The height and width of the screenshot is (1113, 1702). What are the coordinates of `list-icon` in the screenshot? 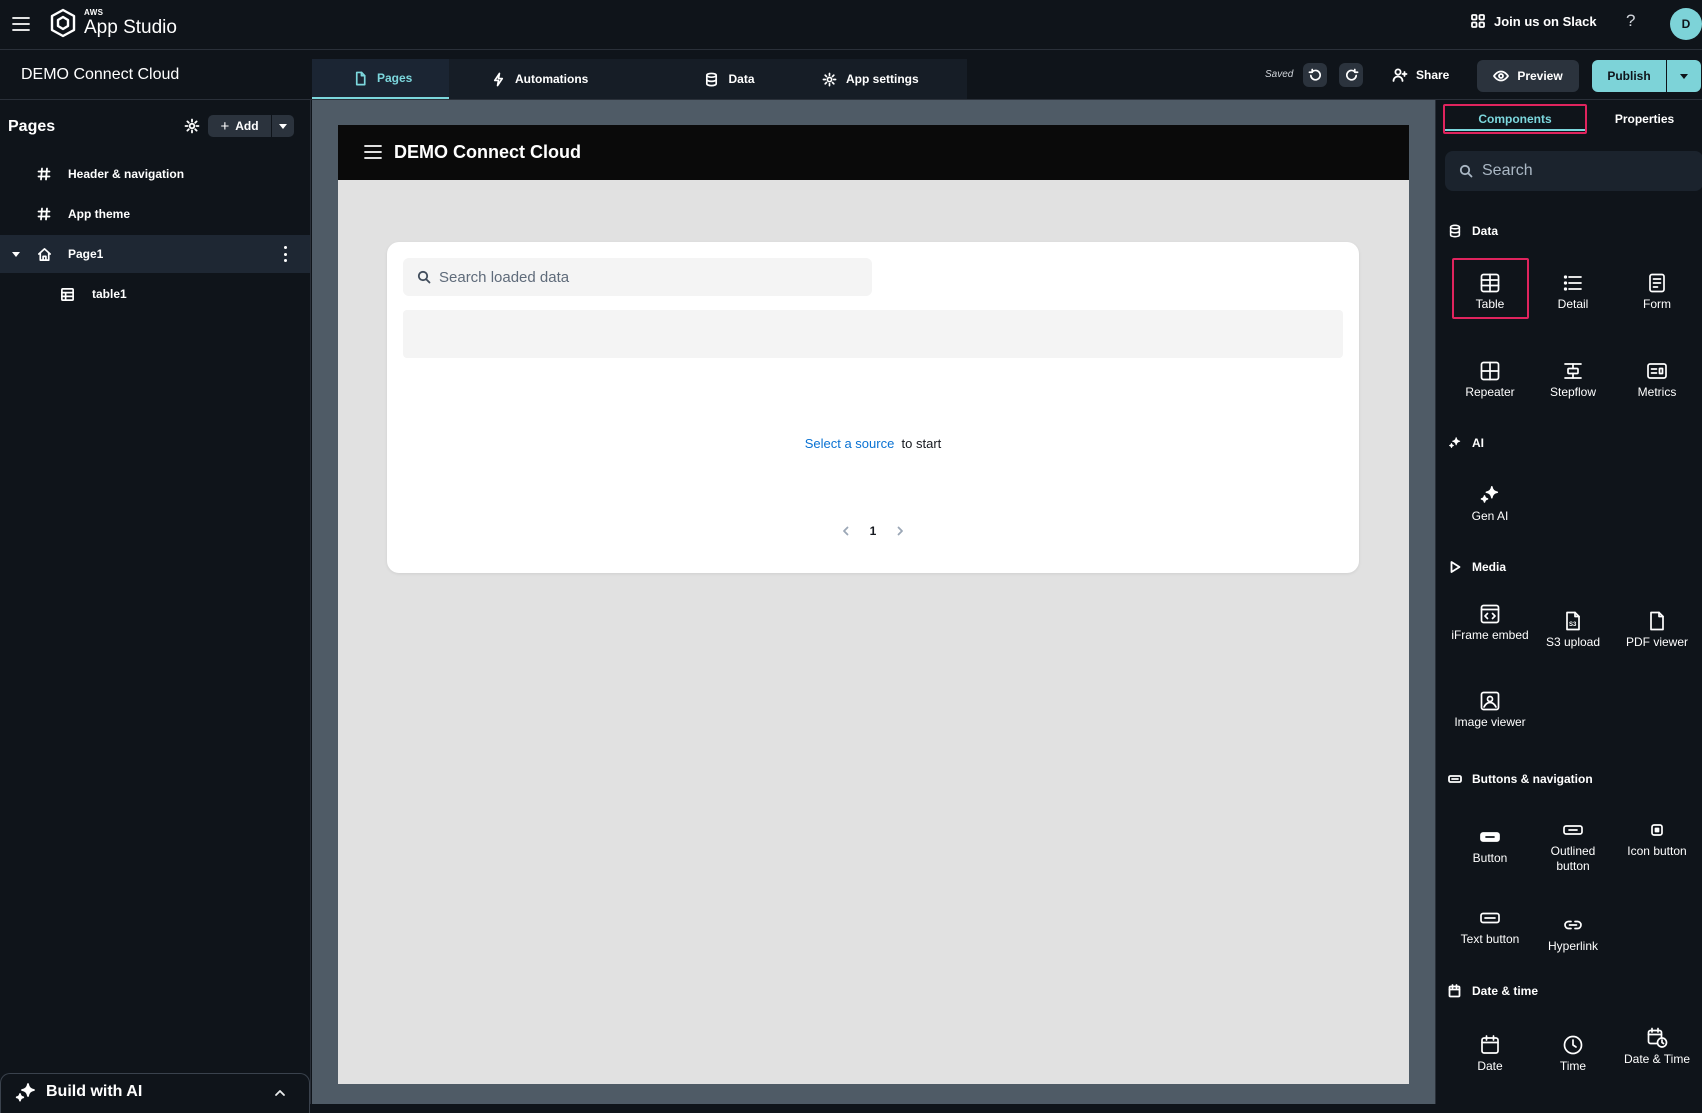 It's located at (1573, 283).